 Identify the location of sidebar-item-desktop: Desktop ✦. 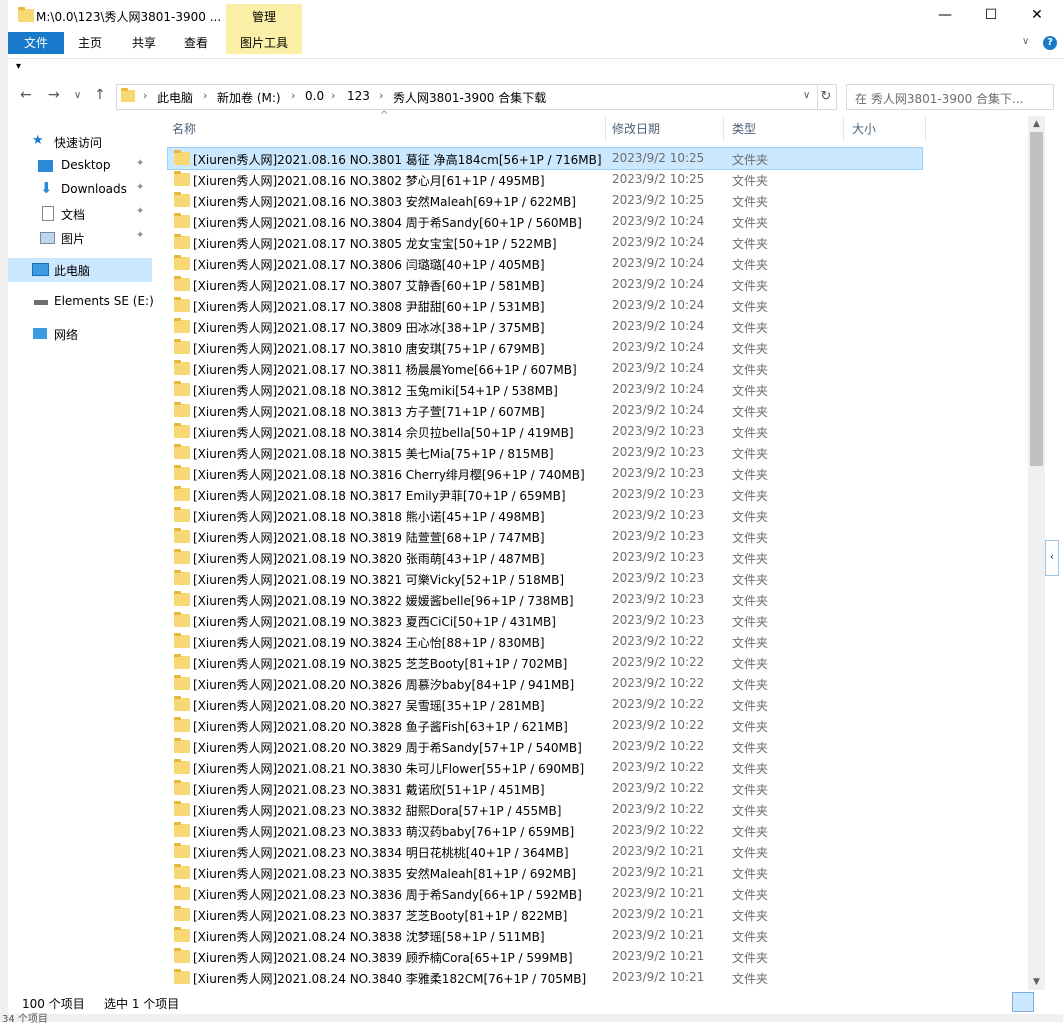
(80, 166).